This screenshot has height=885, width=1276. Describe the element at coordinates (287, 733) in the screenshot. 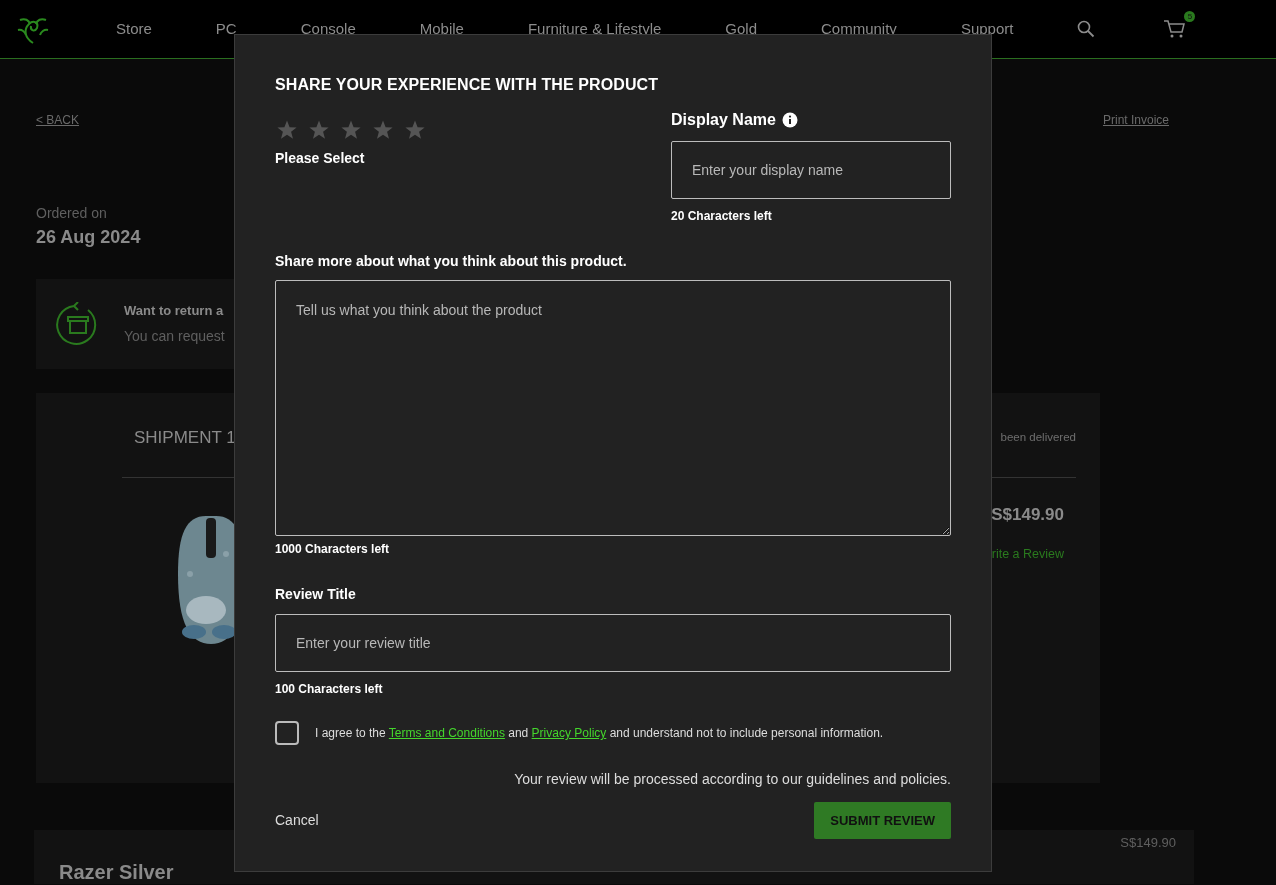

I see `checkbox` at that location.